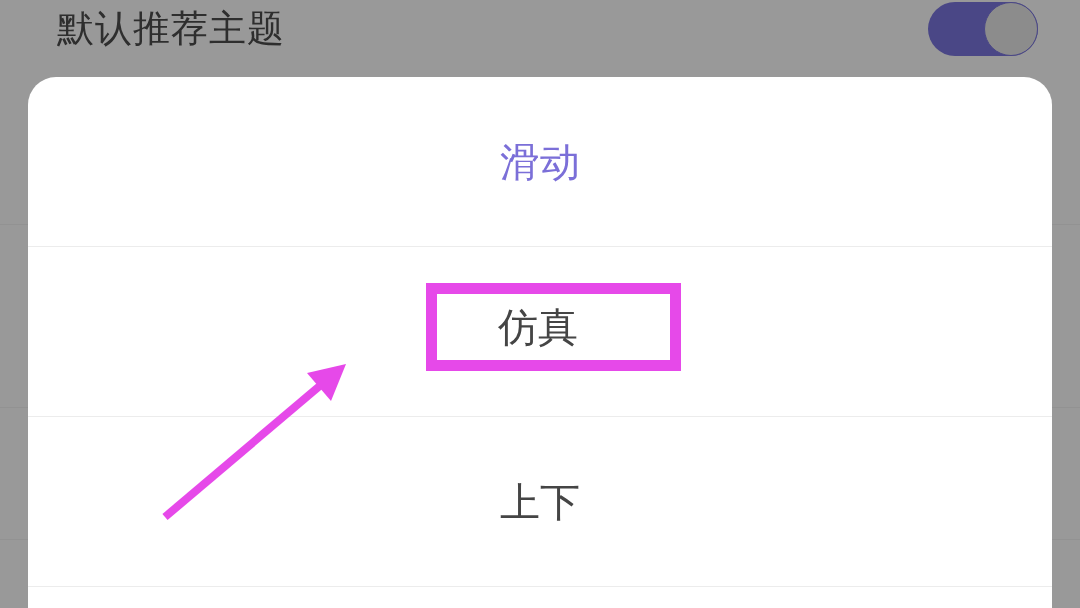 This screenshot has height=608, width=1080. Describe the element at coordinates (983, 29) in the screenshot. I see `toggle-switch` at that location.